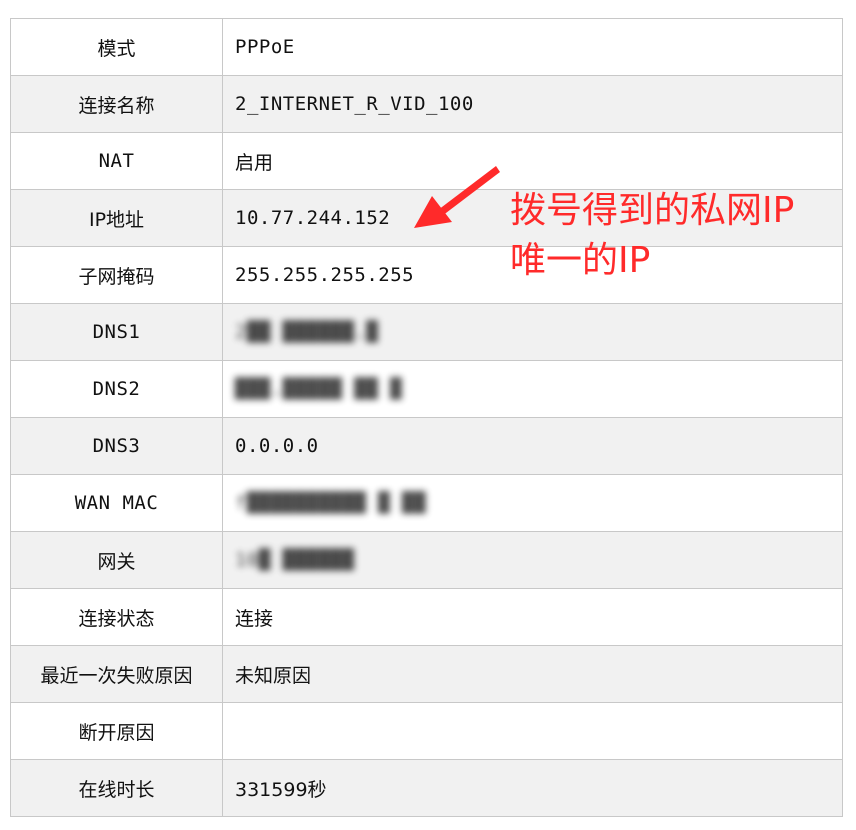 The width and height of the screenshot is (856, 830). What do you see at coordinates (116, 446) in the screenshot?
I see `row-label: DNS3` at bounding box center [116, 446].